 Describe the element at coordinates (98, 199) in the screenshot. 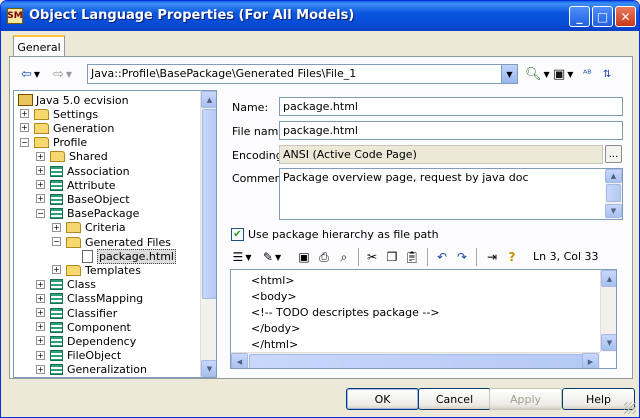

I see `tree-item-label: BaseObject` at that location.